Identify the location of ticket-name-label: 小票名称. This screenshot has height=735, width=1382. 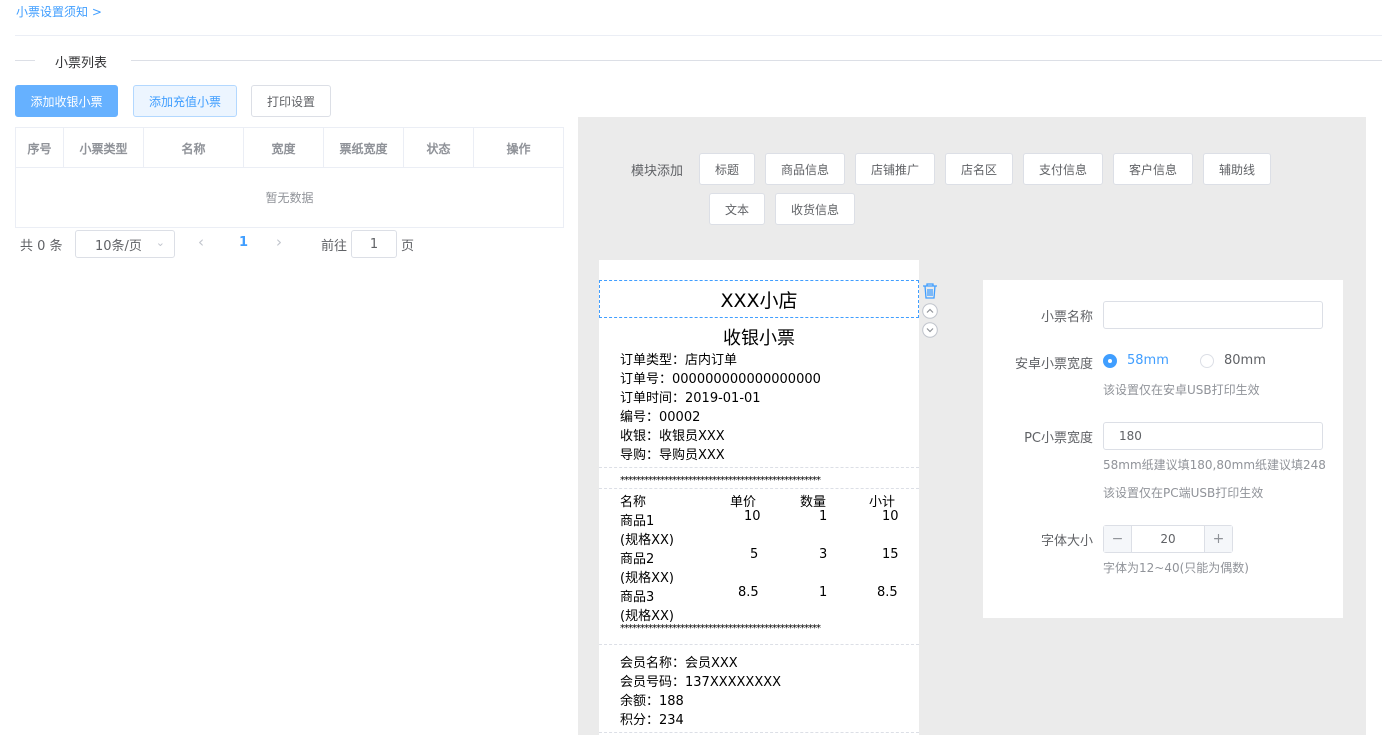
(1066, 317).